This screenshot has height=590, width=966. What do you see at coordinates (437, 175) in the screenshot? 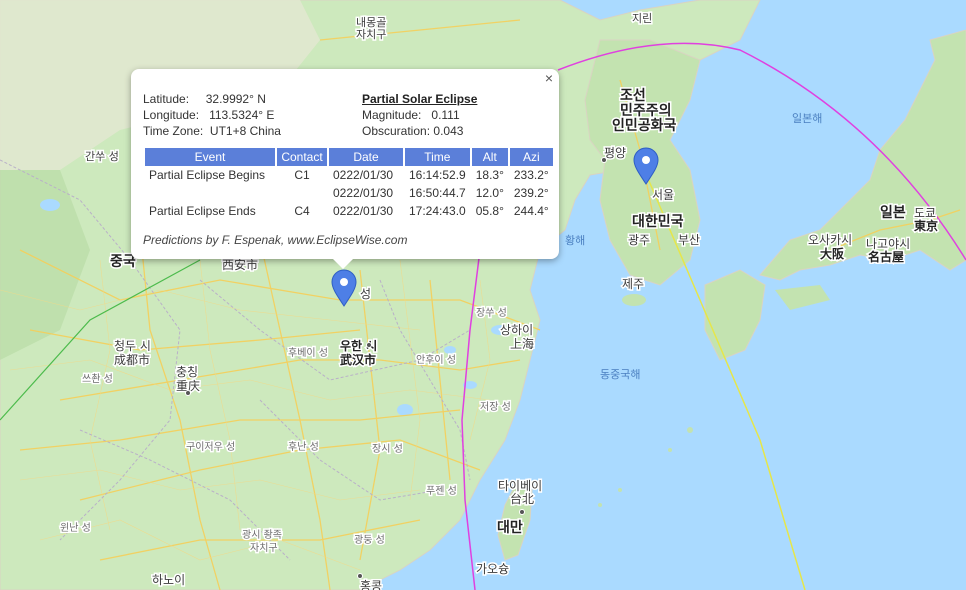
I see `cell-time: 16:14:52.9` at bounding box center [437, 175].